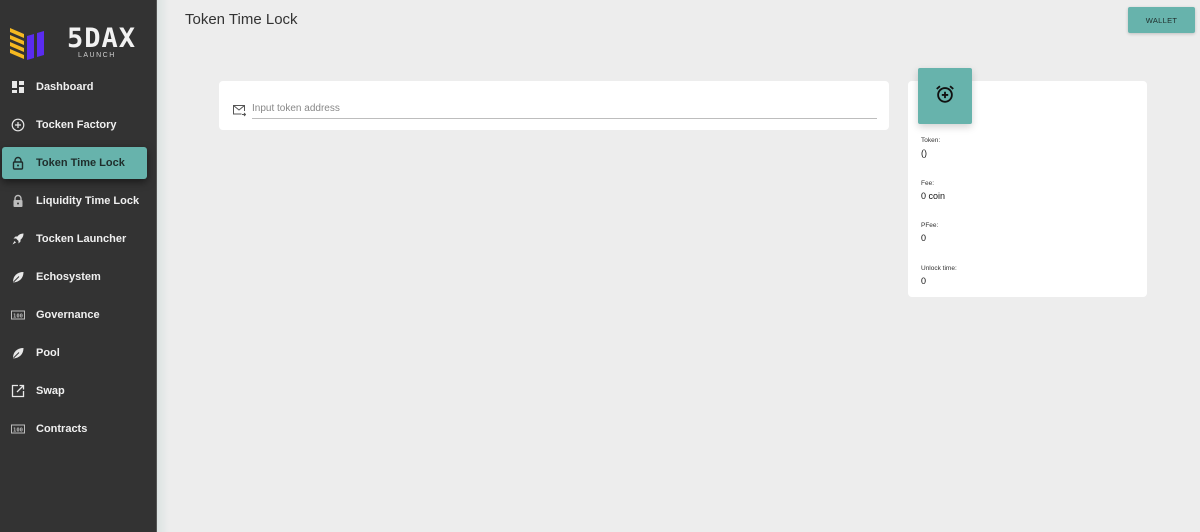 This screenshot has width=1200, height=532. I want to click on brand-name: 5DAX, so click(102, 38).